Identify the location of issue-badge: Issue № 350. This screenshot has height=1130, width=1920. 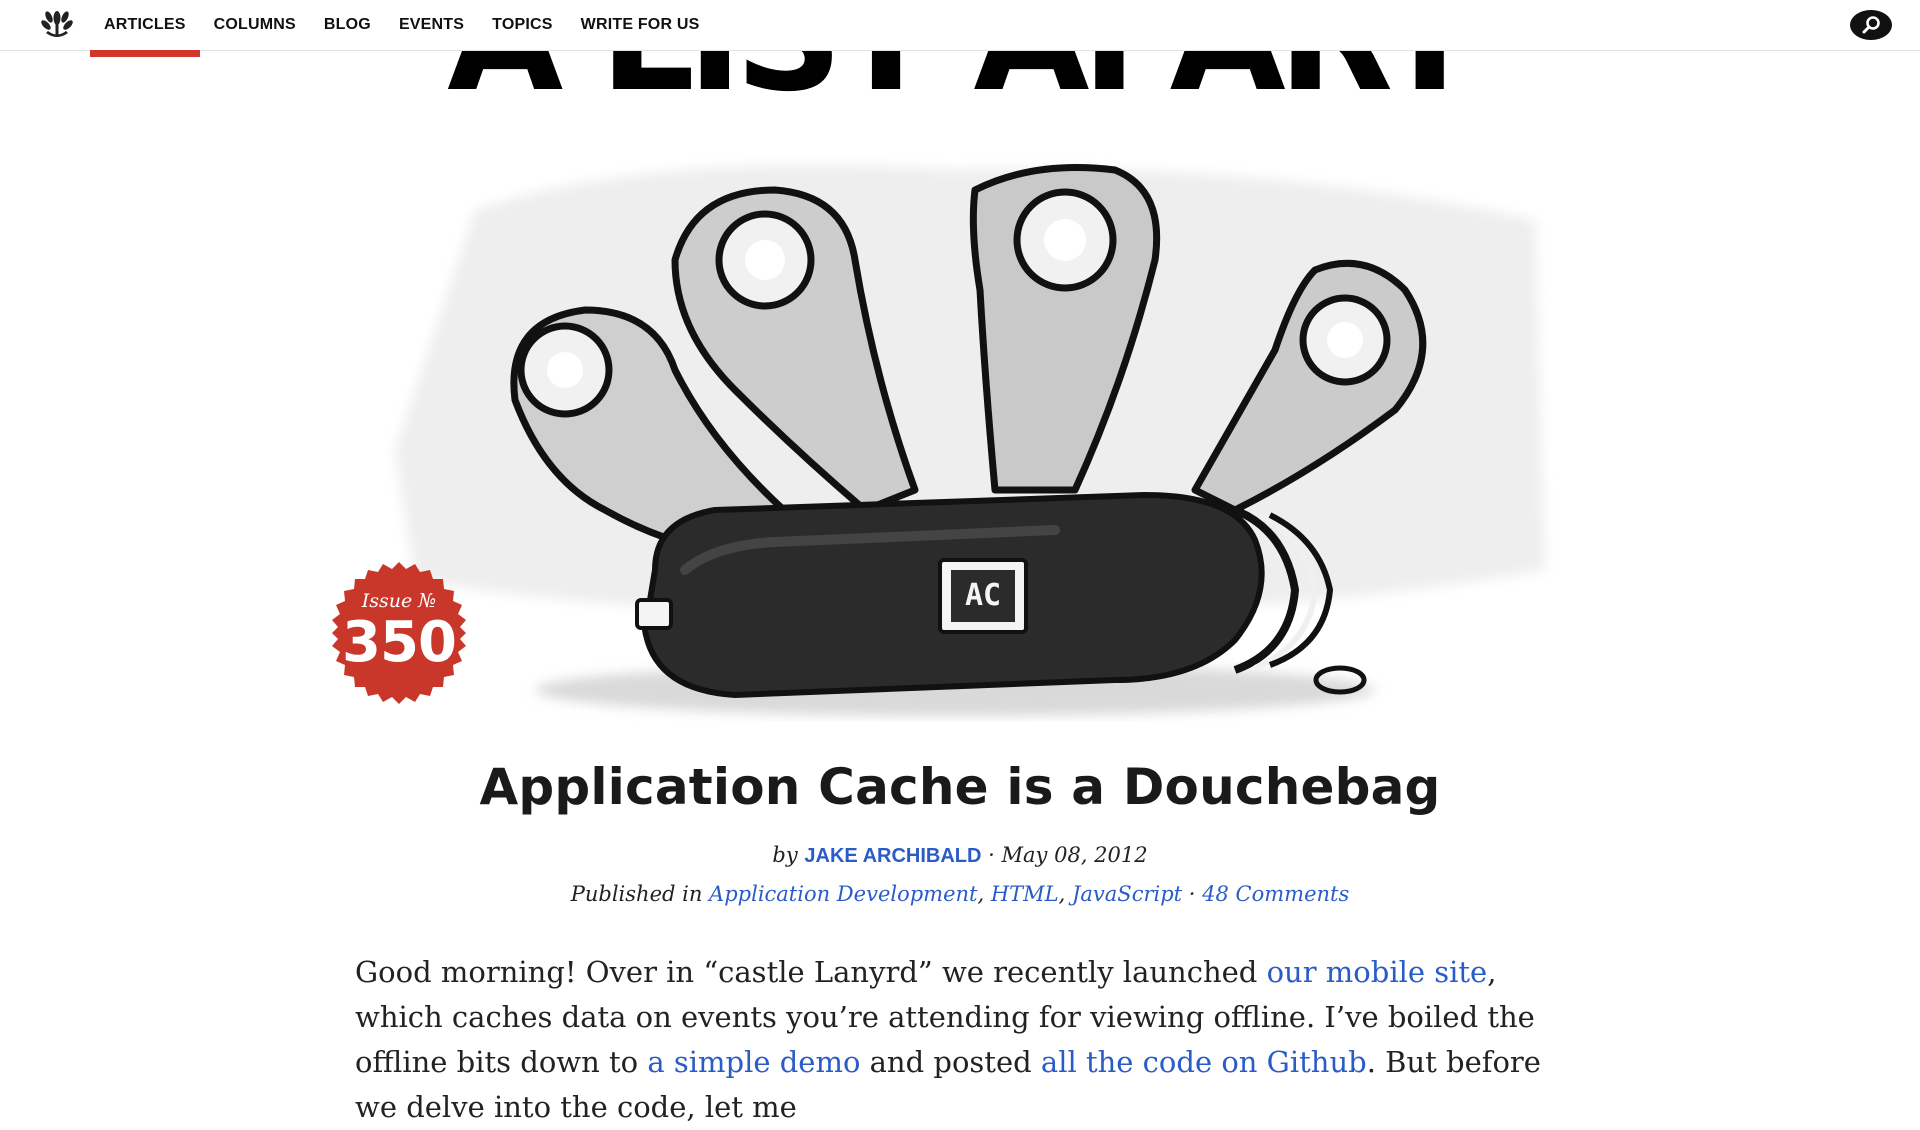
(399, 633).